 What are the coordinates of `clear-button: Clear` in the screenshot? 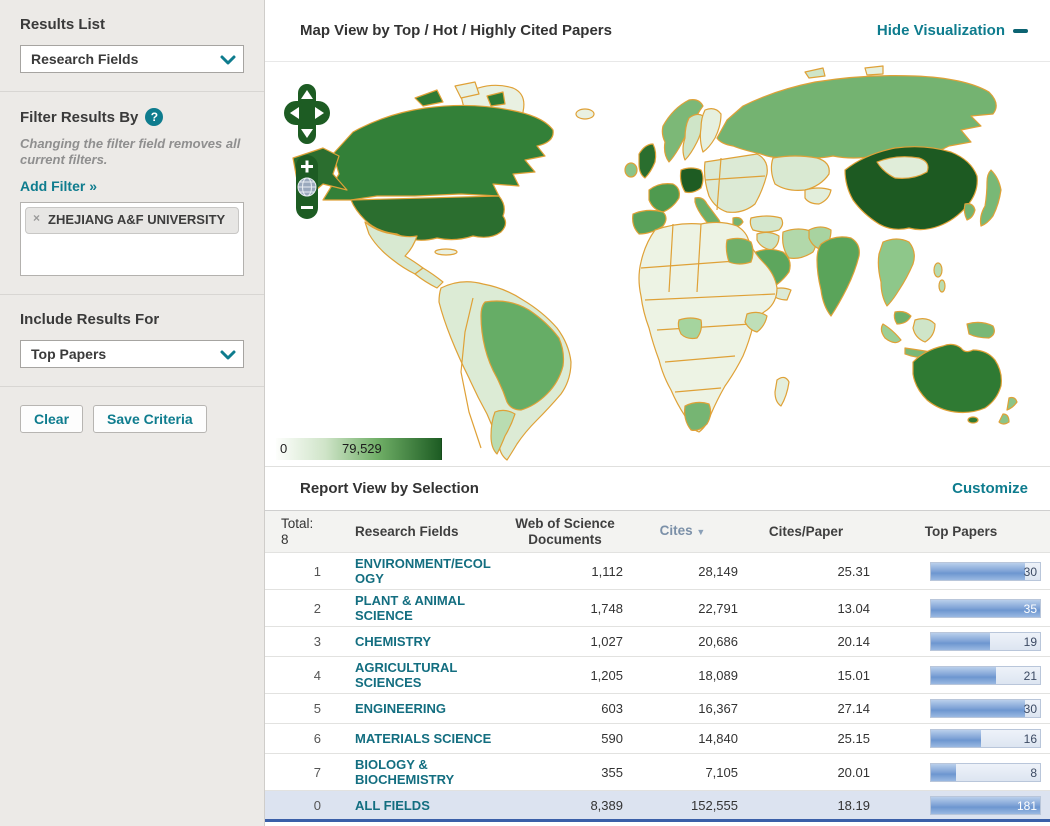 It's located at (52, 419).